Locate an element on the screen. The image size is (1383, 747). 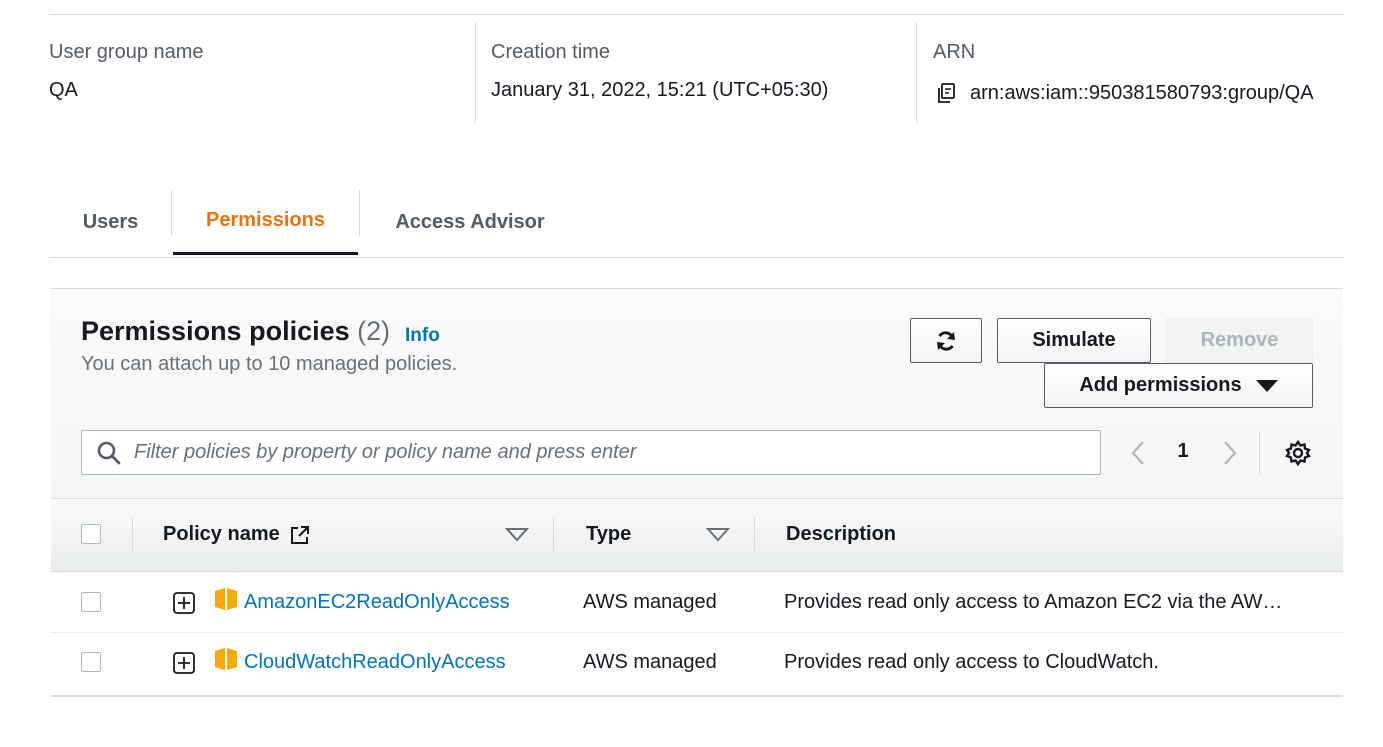
current-page: 1 is located at coordinates (1183, 451).